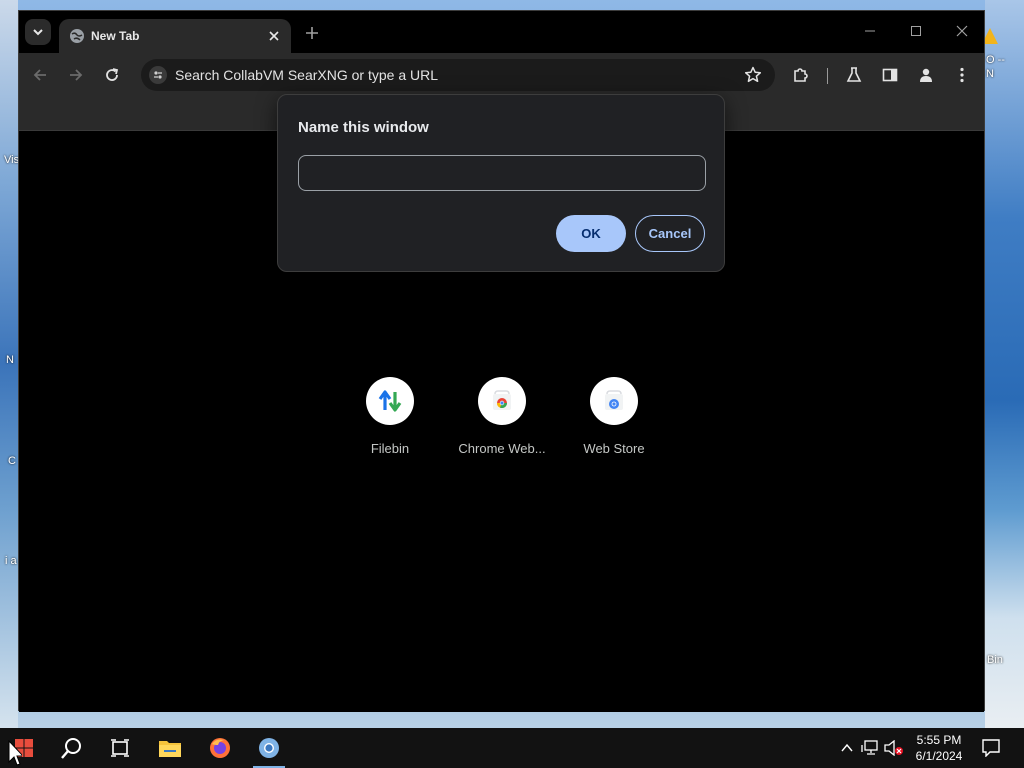 This screenshot has height=768, width=1024. What do you see at coordinates (15, 753) in the screenshot?
I see `mouse-cursor-icon` at bounding box center [15, 753].